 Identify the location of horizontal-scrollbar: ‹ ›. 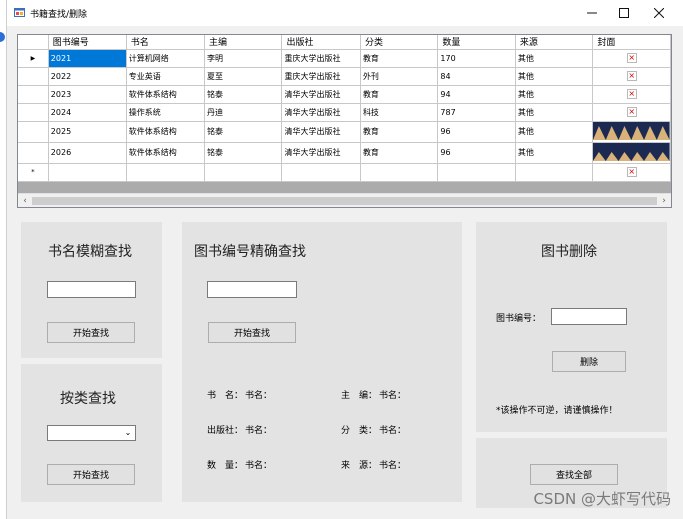
(344, 200).